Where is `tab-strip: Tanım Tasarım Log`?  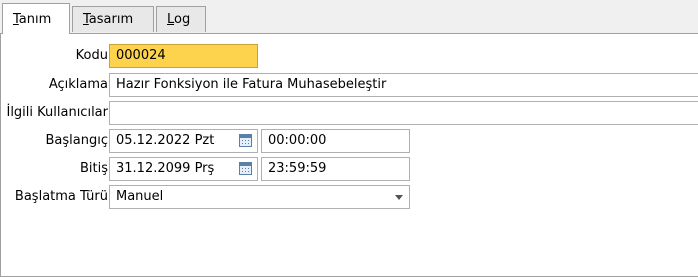 tab-strip: Tanım Tasarım Log is located at coordinates (349, 17).